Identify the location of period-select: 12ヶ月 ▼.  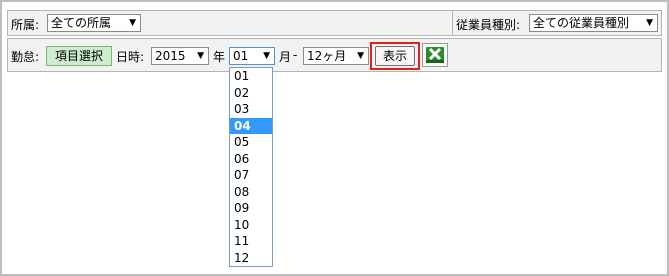
(336, 56).